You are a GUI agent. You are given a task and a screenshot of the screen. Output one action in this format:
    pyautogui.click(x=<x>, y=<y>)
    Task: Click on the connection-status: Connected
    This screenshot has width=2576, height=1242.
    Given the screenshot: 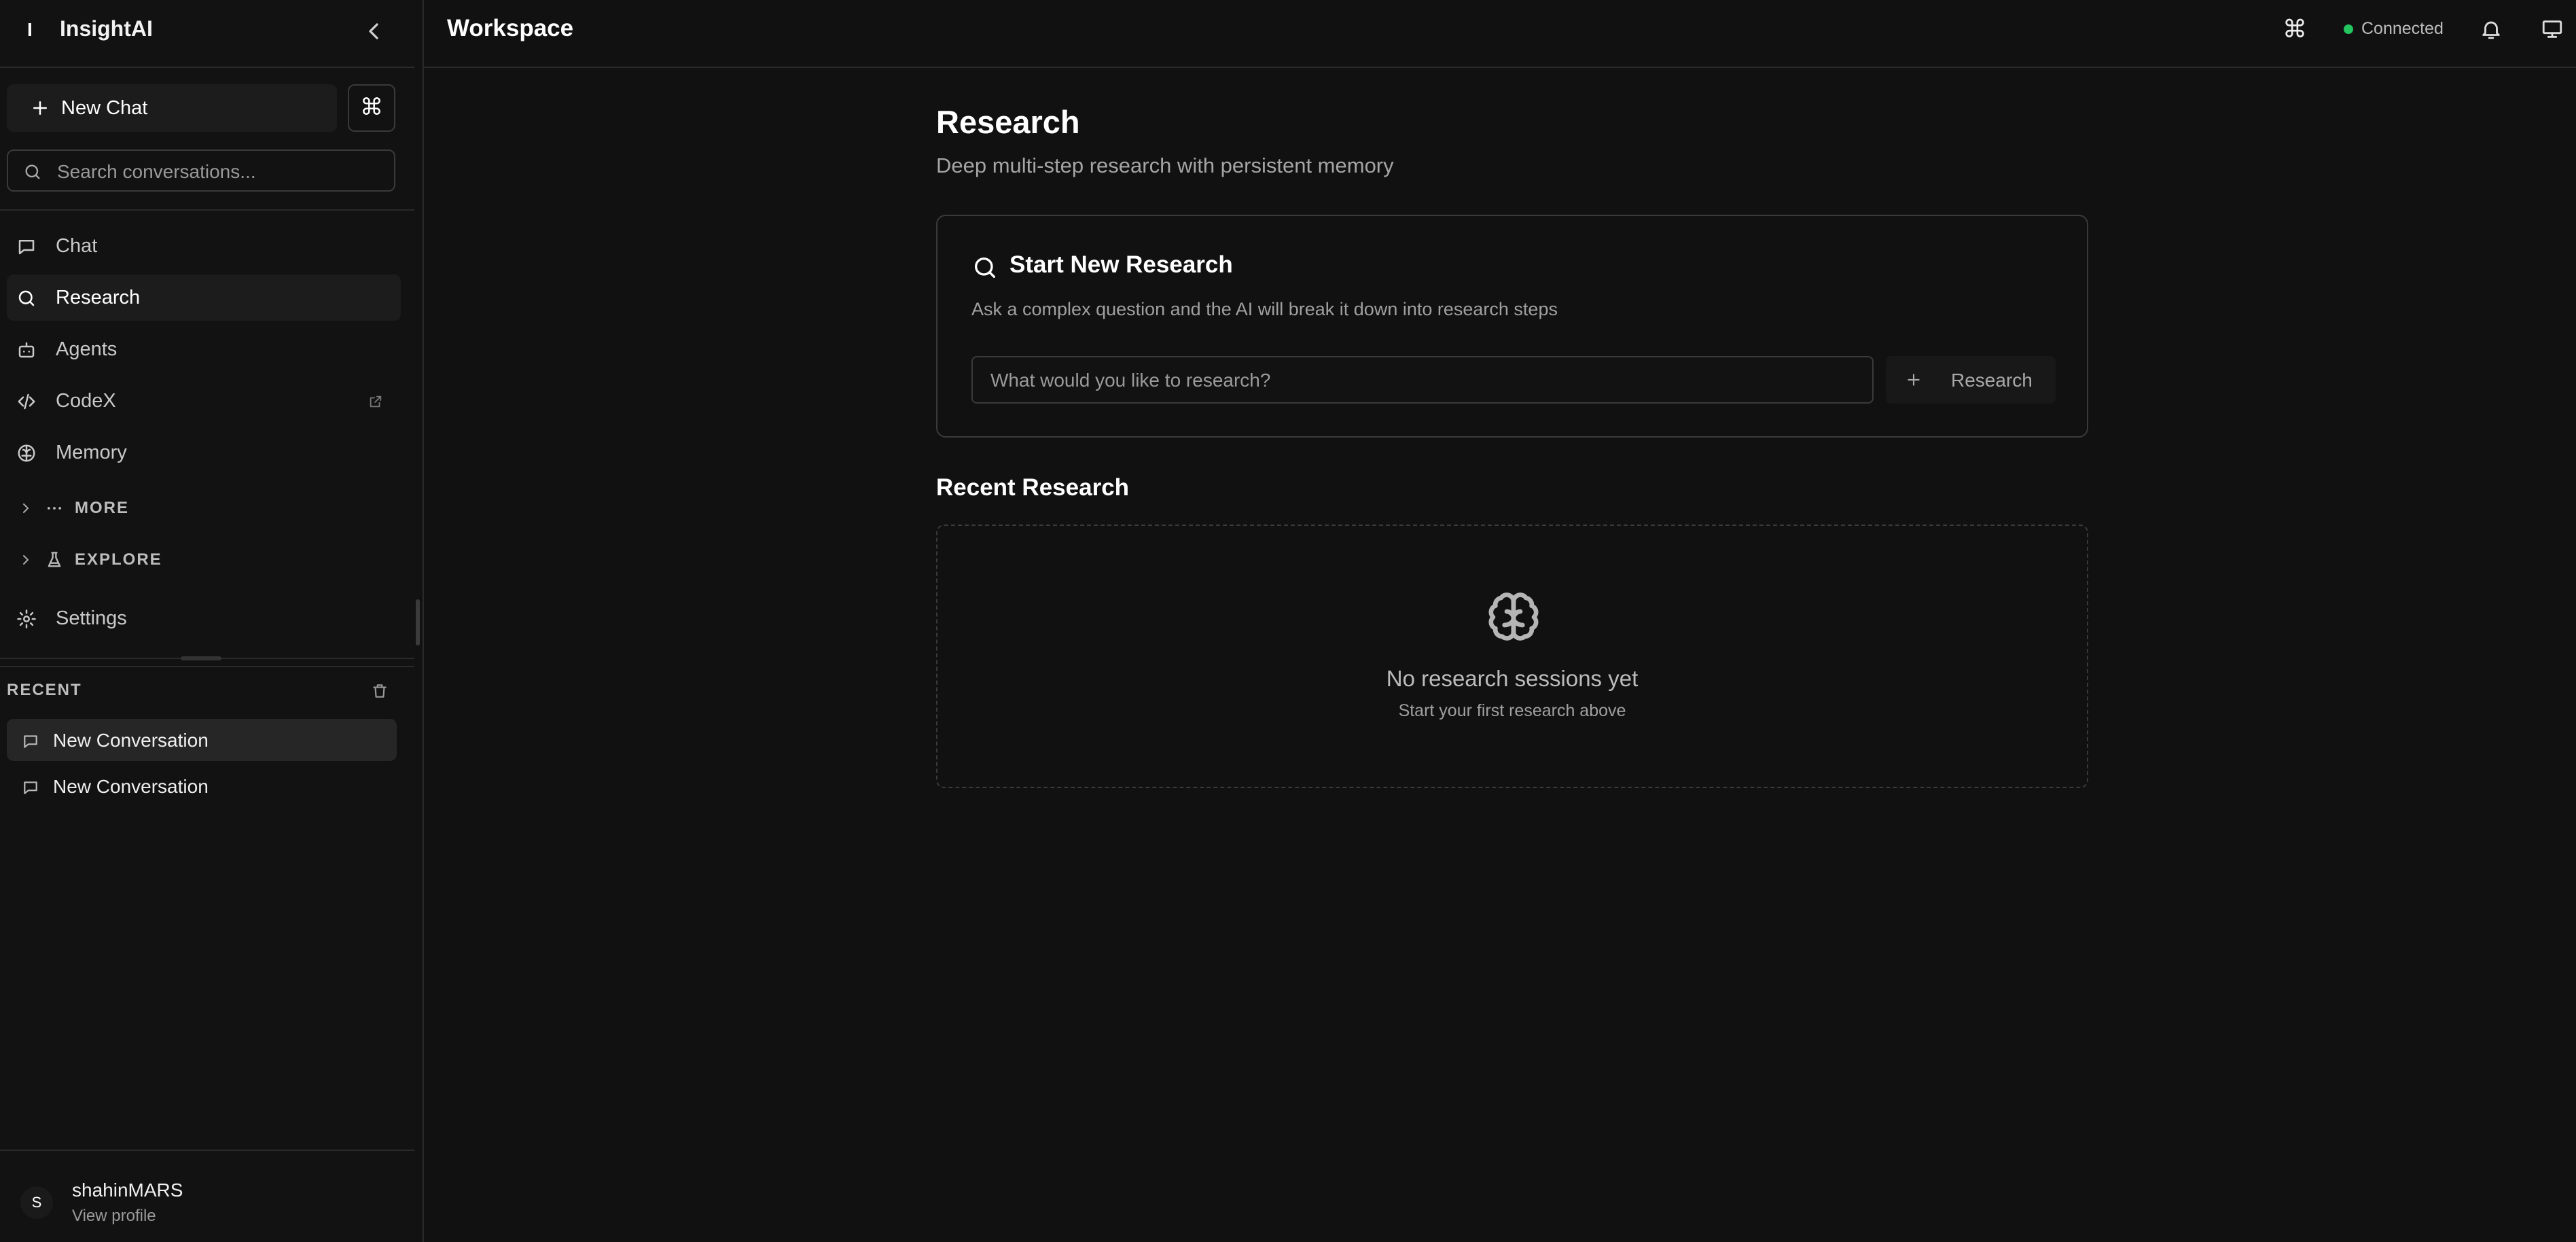 What is the action you would take?
    pyautogui.click(x=2402, y=28)
    